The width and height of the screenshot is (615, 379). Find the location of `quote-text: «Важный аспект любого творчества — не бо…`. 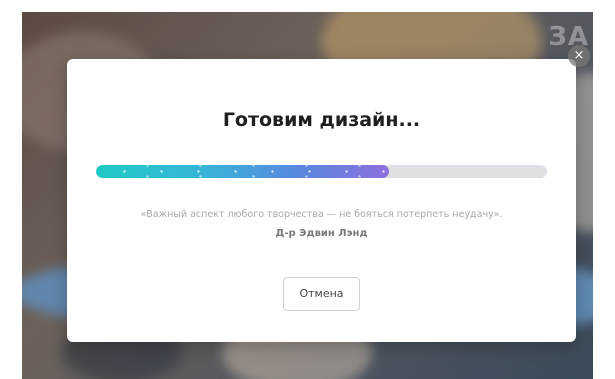

quote-text: «Важный аспект любого творчества — не бо… is located at coordinates (321, 214).